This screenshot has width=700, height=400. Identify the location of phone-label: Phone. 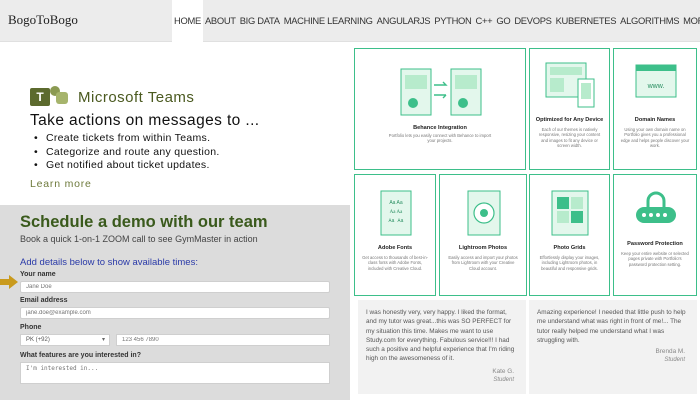
(31, 327).